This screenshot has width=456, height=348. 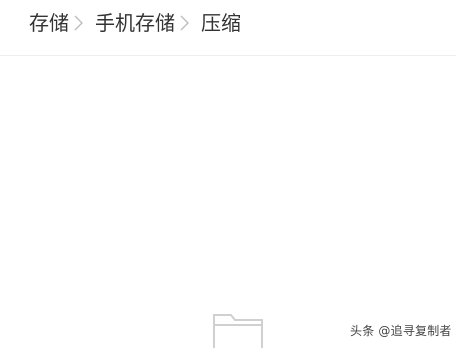 What do you see at coordinates (238, 329) in the screenshot?
I see `folder-icon` at bounding box center [238, 329].